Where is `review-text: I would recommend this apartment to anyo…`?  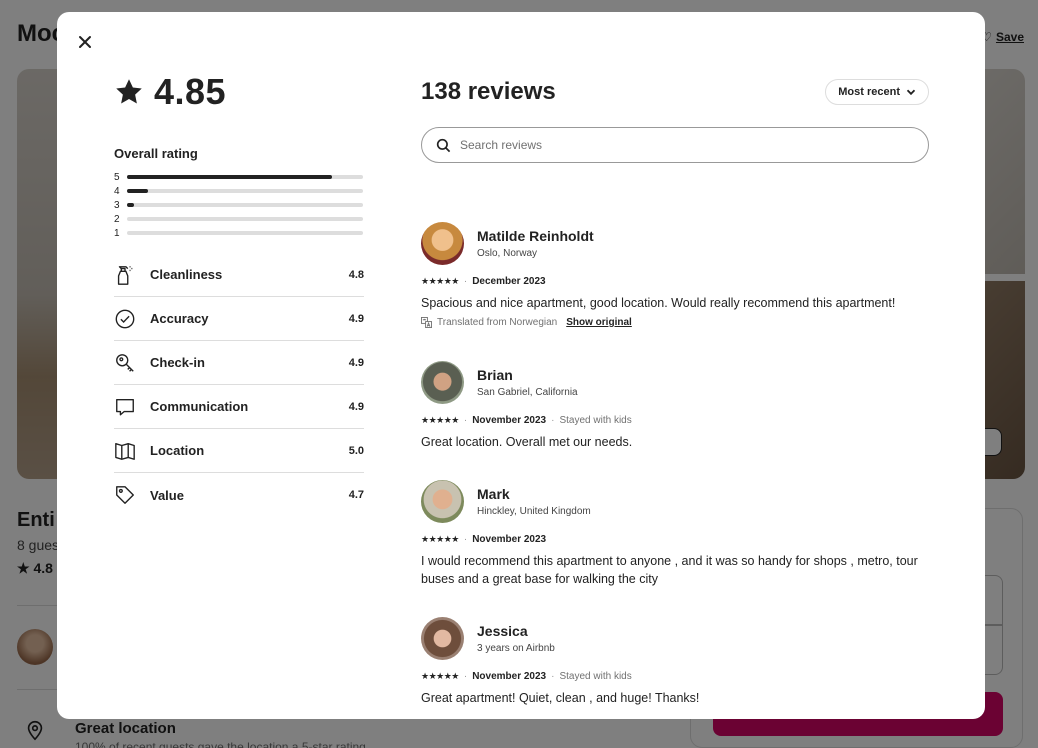
review-text: I would recommend this apartment to anyo… is located at coordinates (669, 570).